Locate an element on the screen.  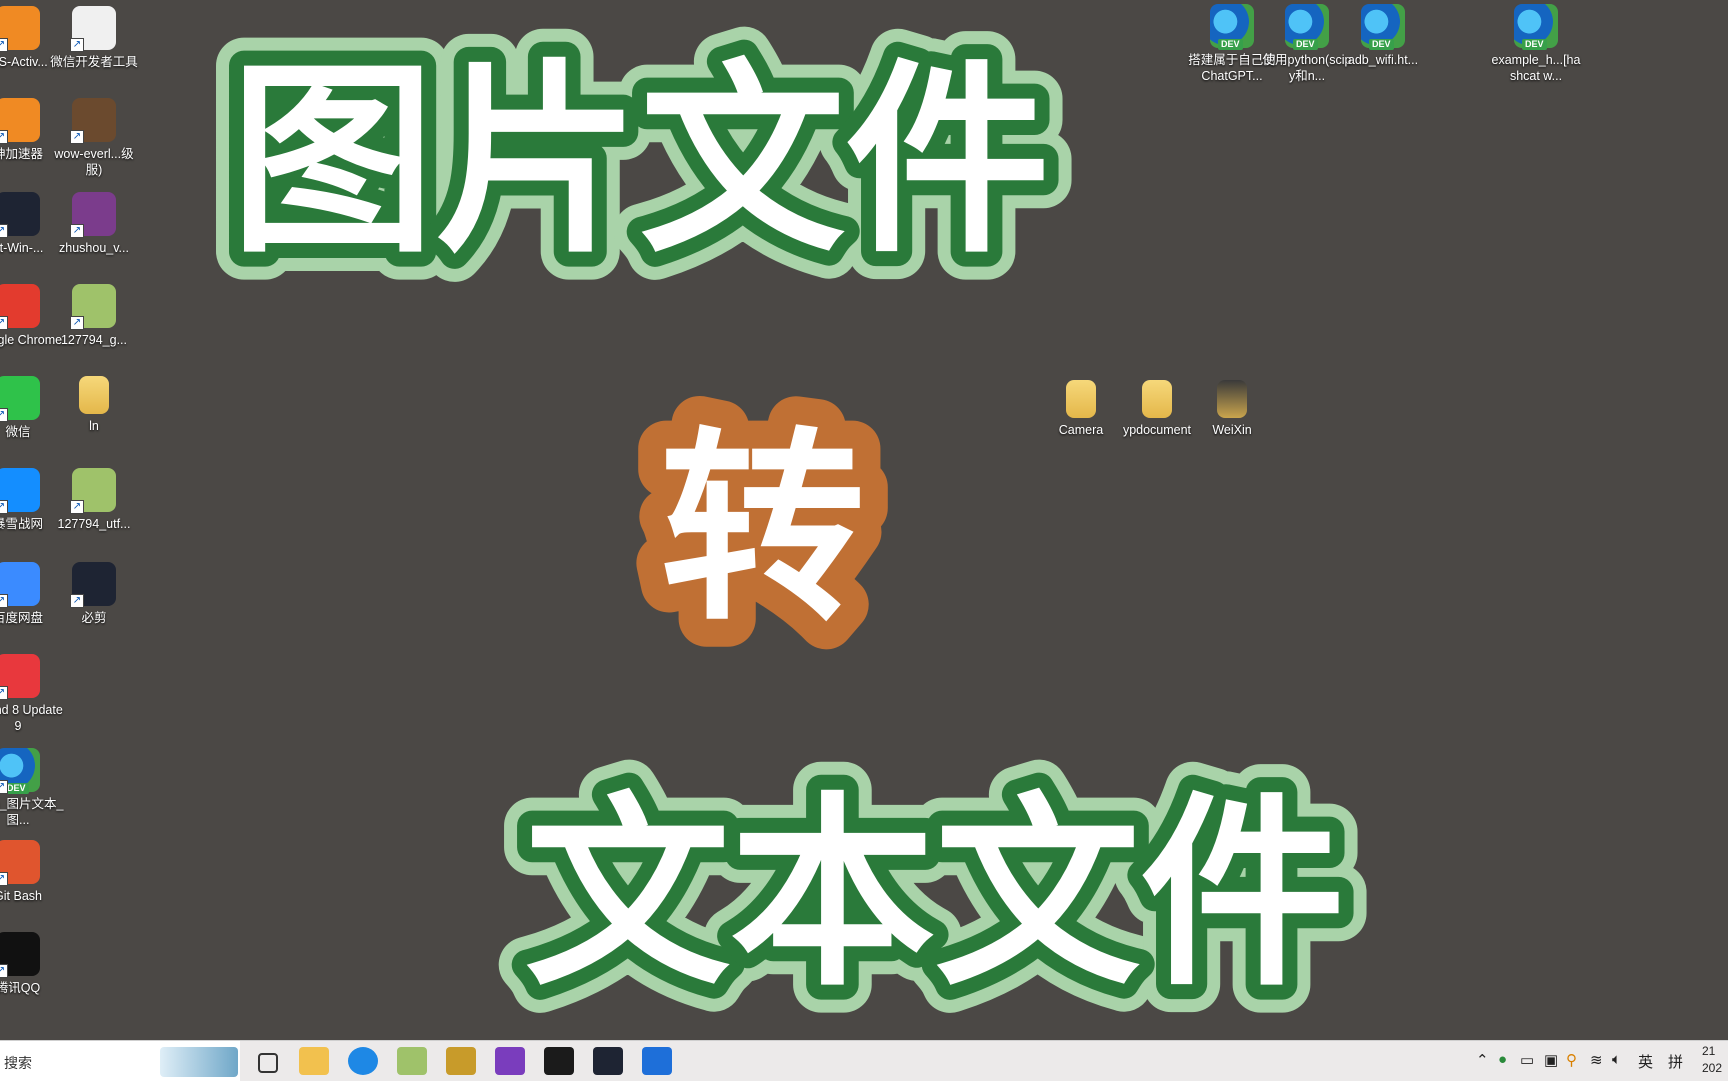
accelerator-icon: ↗ is located at coordinates (20, 121).